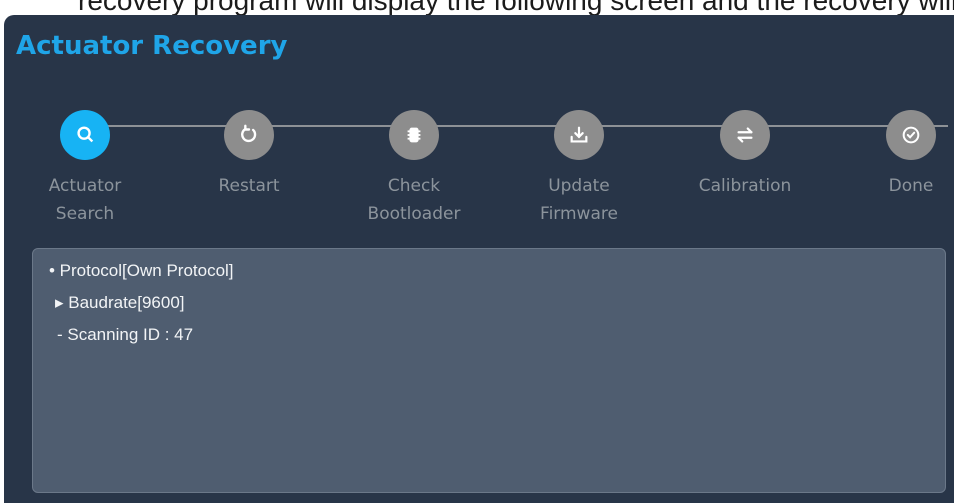 The image size is (954, 503). I want to click on step-restart: Restart, so click(249, 155).